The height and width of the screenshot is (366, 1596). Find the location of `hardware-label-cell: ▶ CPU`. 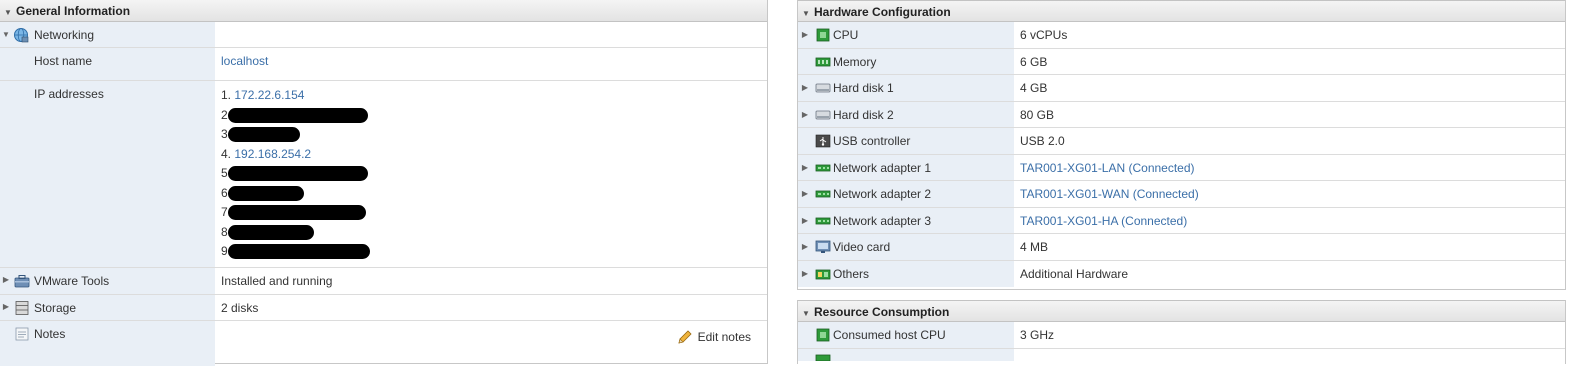

hardware-label-cell: ▶ CPU is located at coordinates (906, 35).